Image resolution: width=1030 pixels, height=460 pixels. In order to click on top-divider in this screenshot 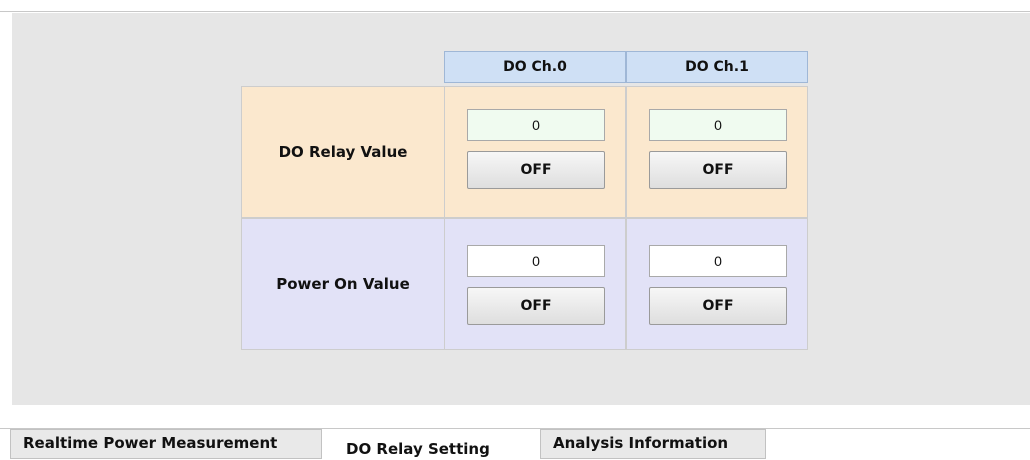, I will do `click(515, 11)`.